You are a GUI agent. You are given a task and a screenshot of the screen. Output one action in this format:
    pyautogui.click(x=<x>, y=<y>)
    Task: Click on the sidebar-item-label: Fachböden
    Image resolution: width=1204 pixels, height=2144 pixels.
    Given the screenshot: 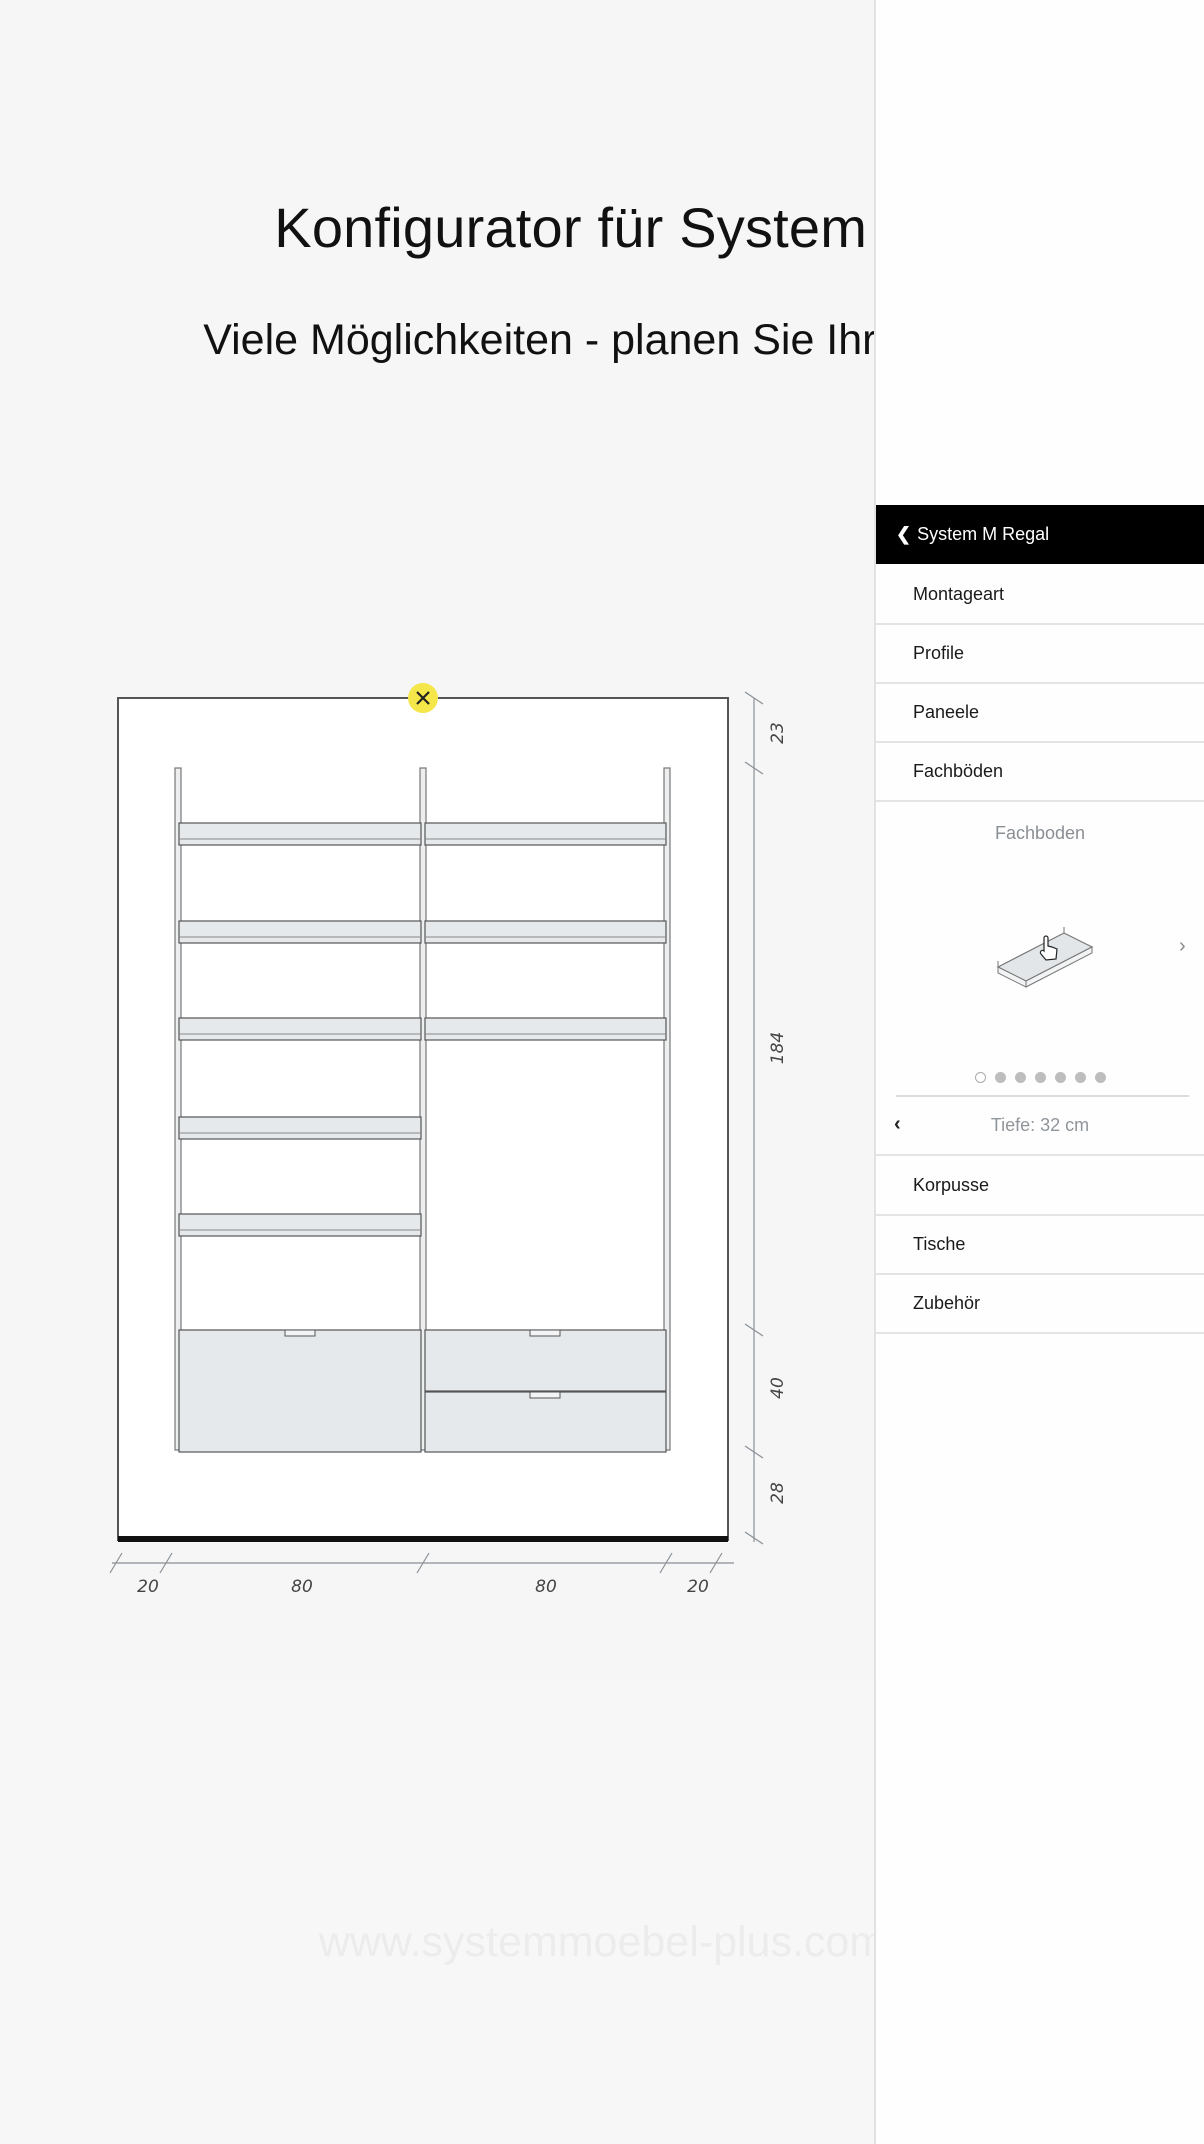 What is the action you would take?
    pyautogui.click(x=958, y=771)
    